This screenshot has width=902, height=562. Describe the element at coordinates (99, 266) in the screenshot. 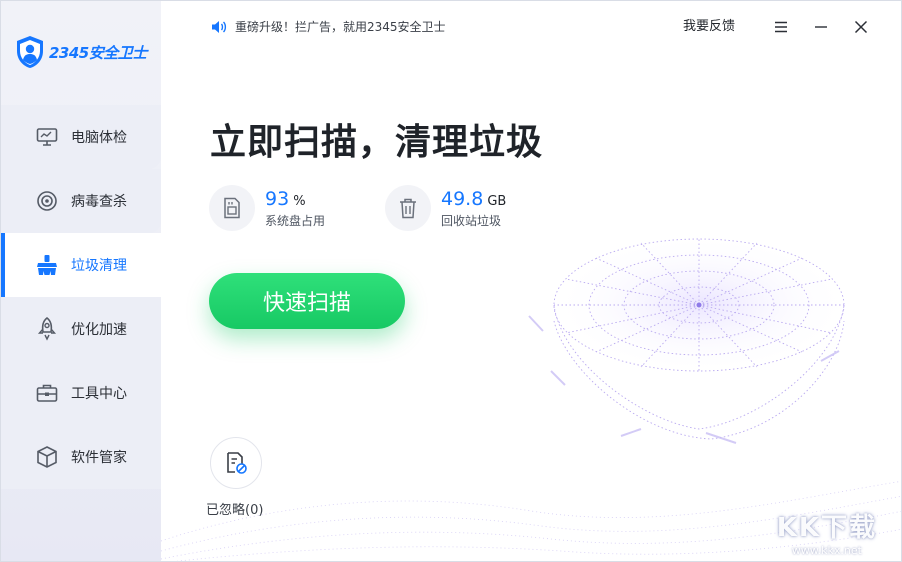

I see `sidebar-item-label: 垃圾清理` at that location.